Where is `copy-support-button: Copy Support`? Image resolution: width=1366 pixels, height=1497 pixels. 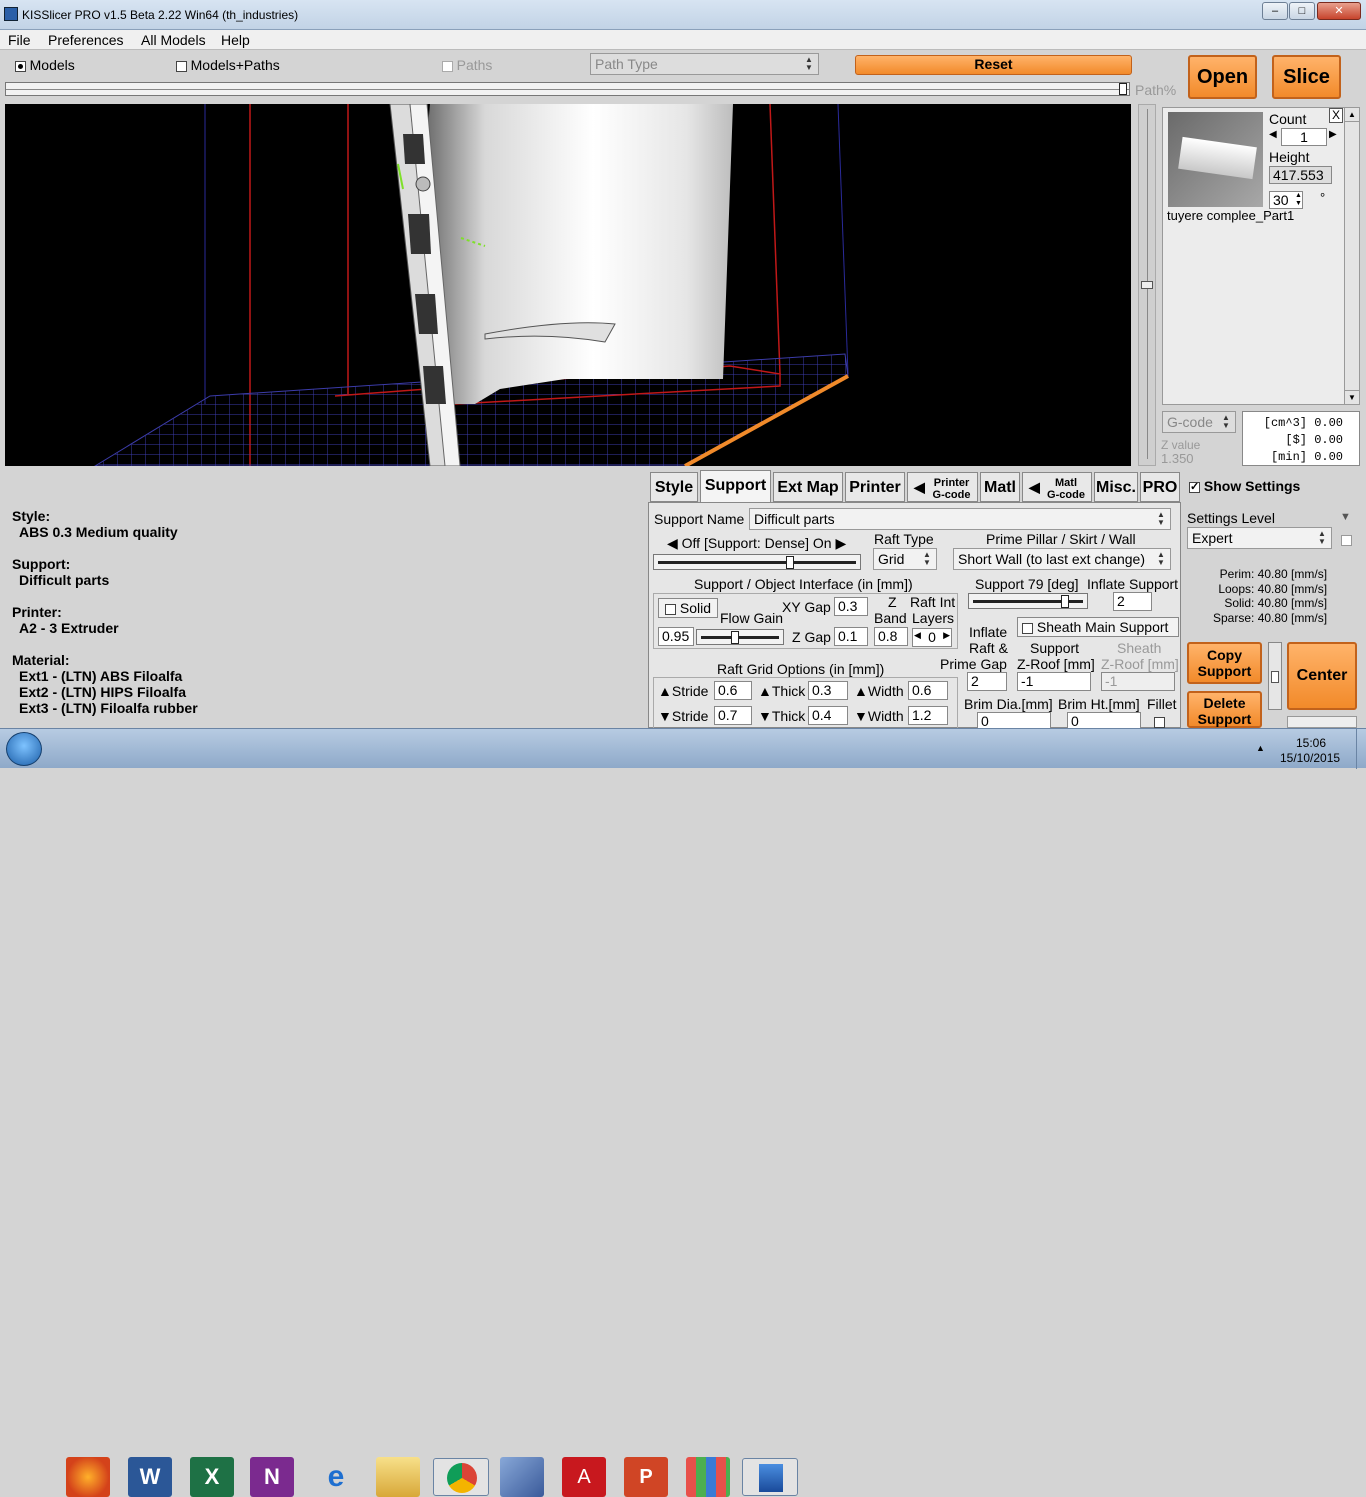
copy-support-button: Copy Support is located at coordinates (1224, 663).